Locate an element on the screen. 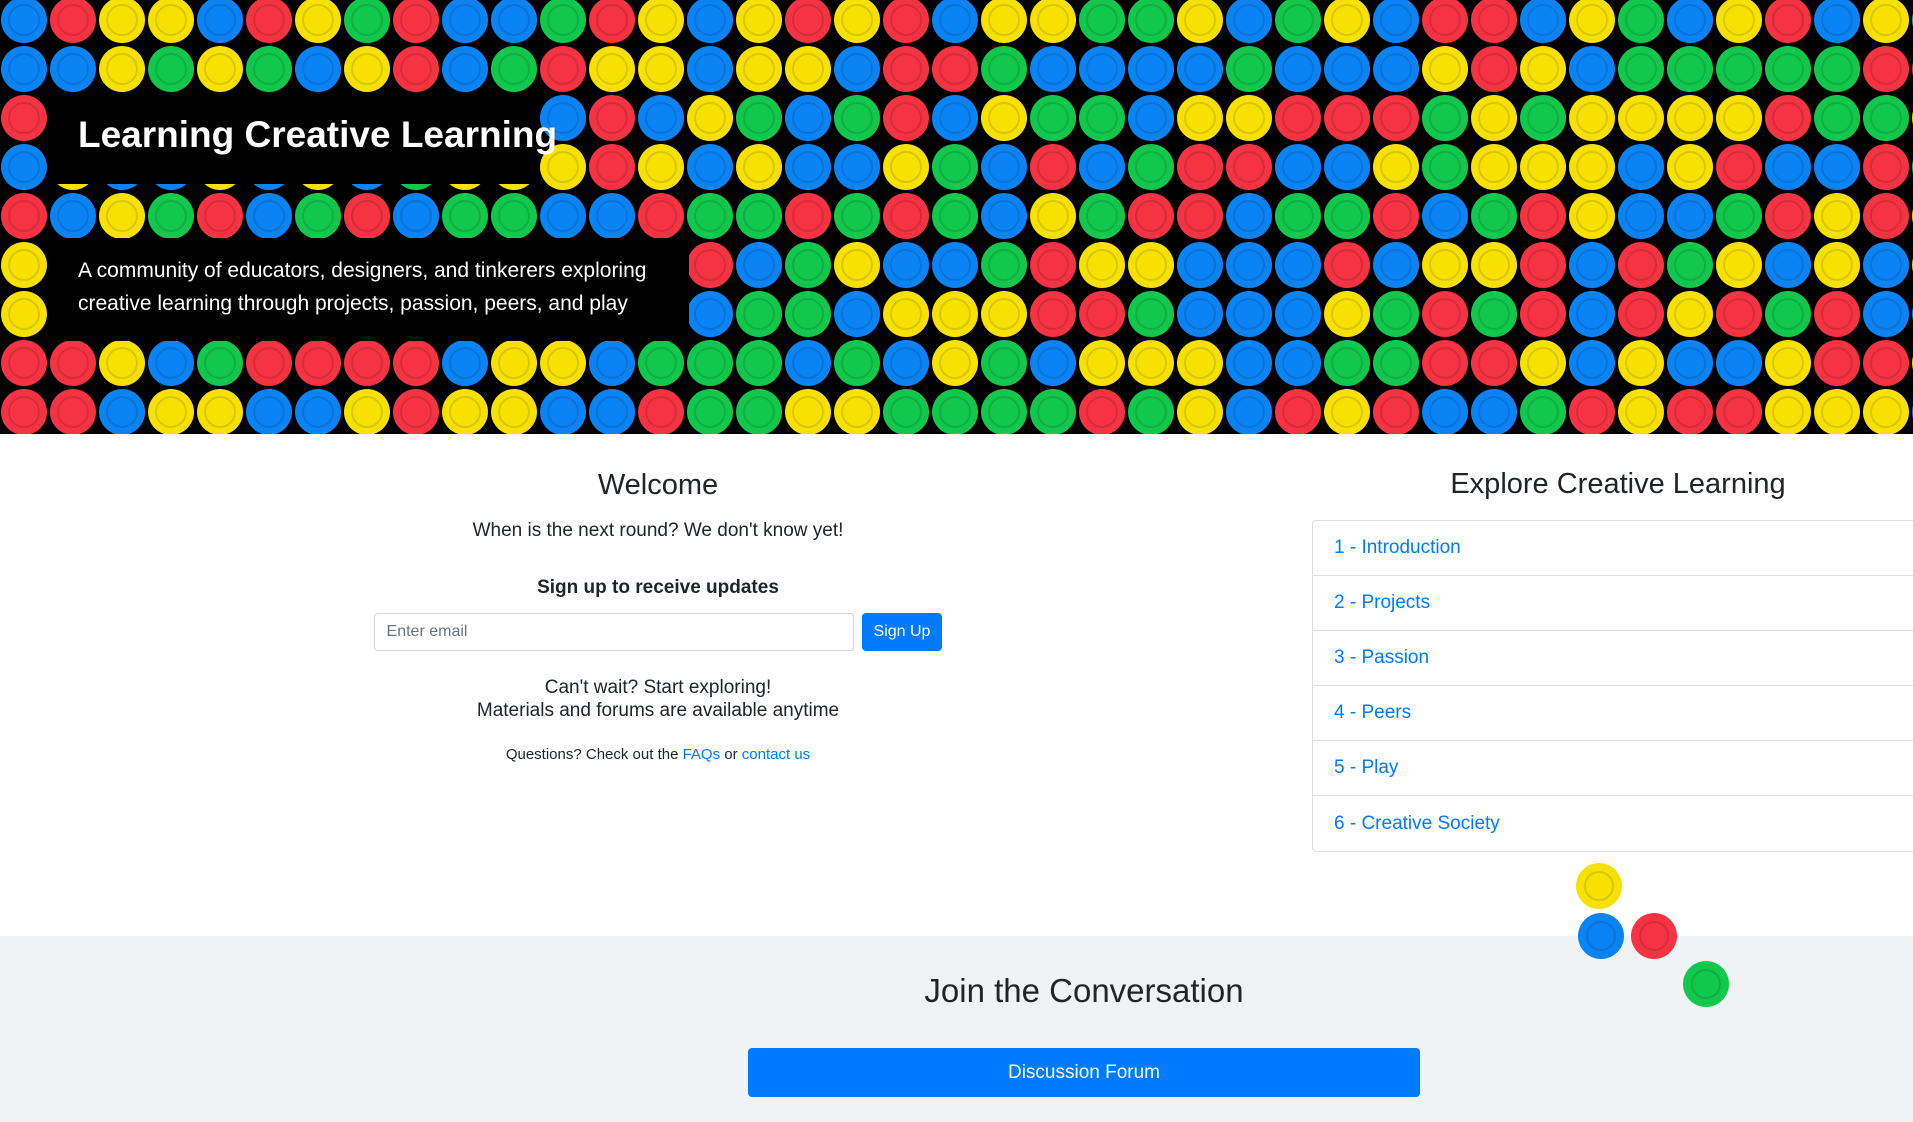 The width and height of the screenshot is (1913, 1122). explore-item-projects: 2 - Projects is located at coordinates (1613, 603).